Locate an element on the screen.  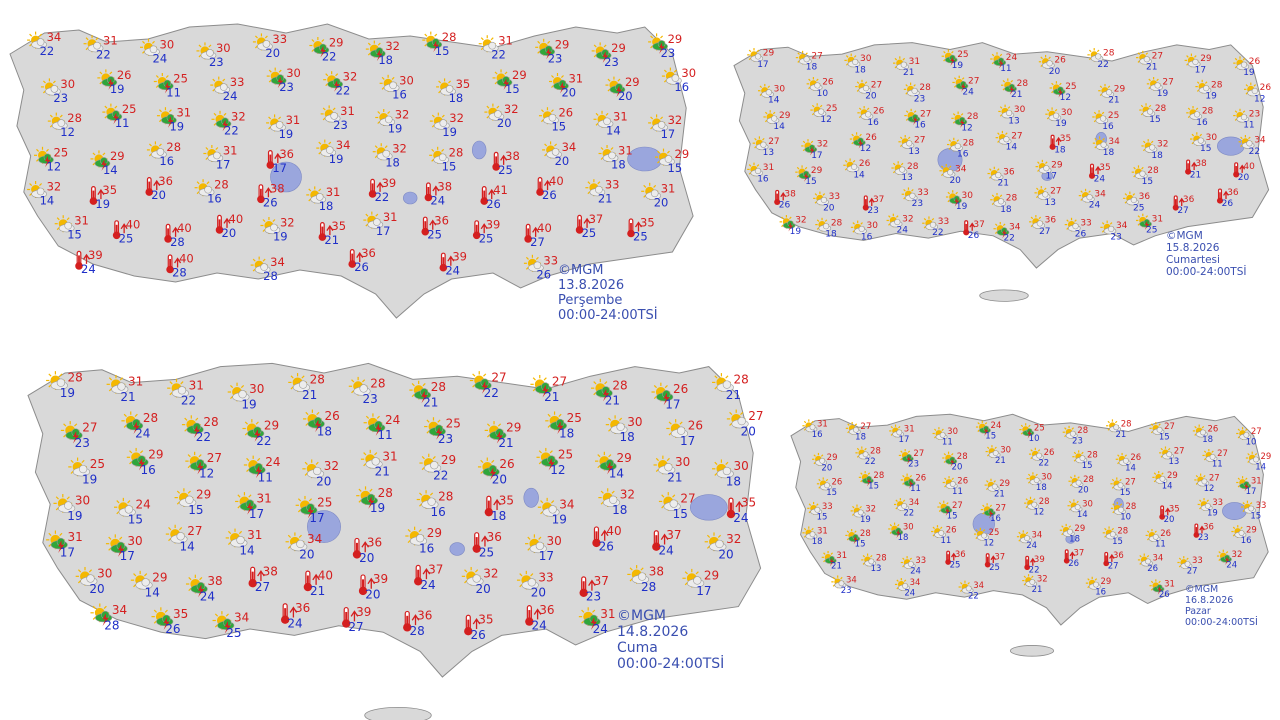
min-temp-label: 12 is located at coordinates (988, 543).